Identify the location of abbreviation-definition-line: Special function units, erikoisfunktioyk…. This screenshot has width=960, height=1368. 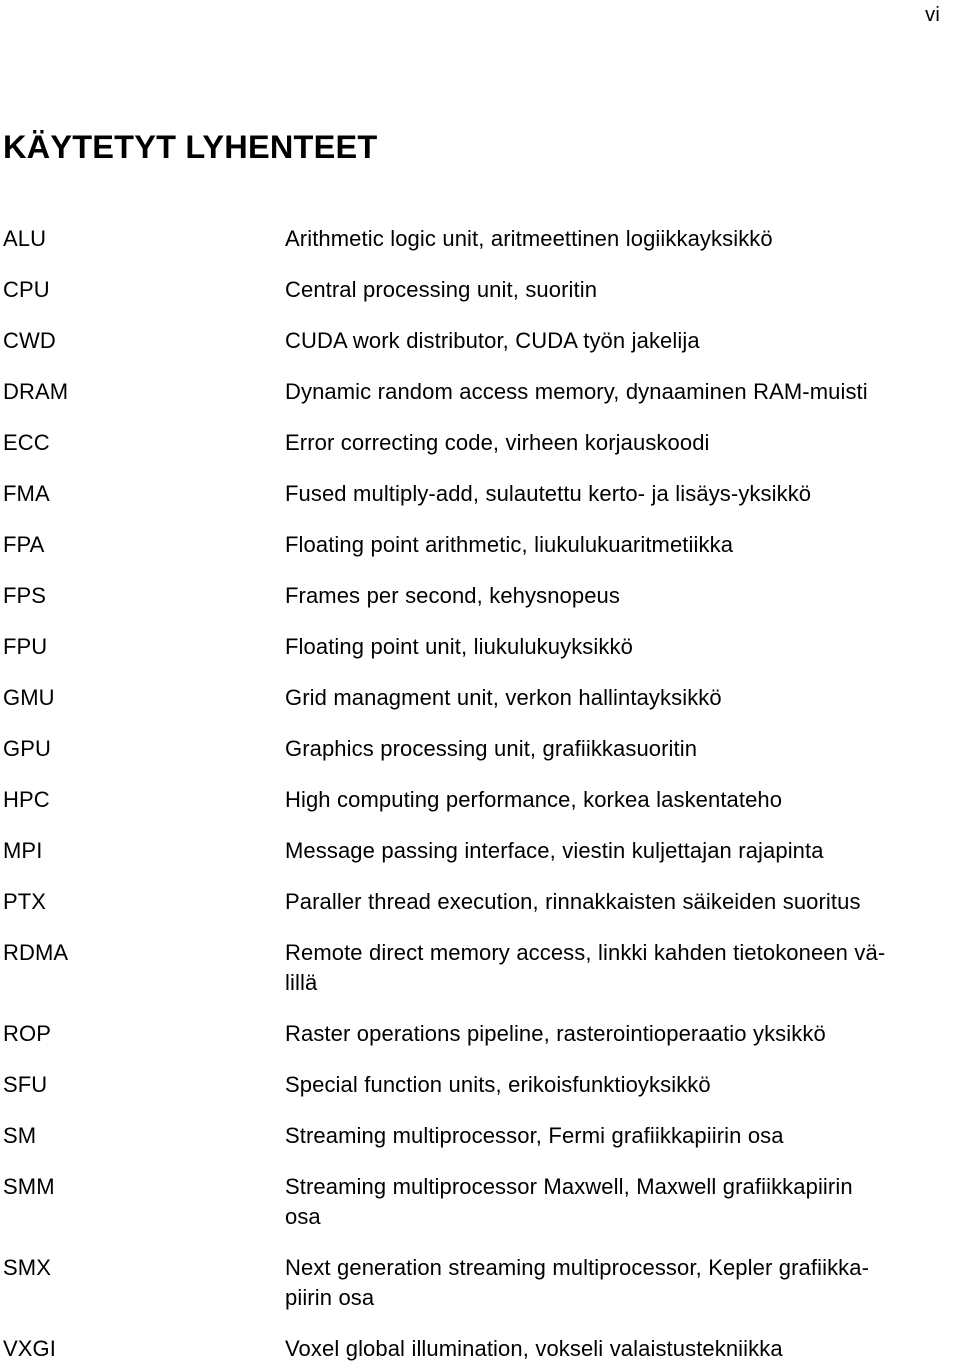
(498, 1084).